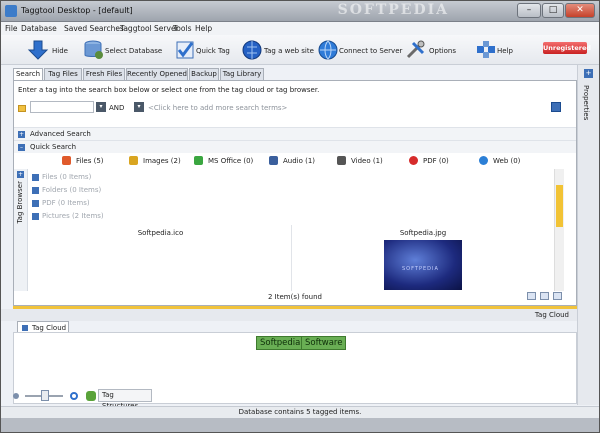 Image resolution: width=600 pixels, height=433 pixels. Describe the element at coordinates (289, 51) in the screenshot. I see `tag-website-label: Tag a web site` at that location.